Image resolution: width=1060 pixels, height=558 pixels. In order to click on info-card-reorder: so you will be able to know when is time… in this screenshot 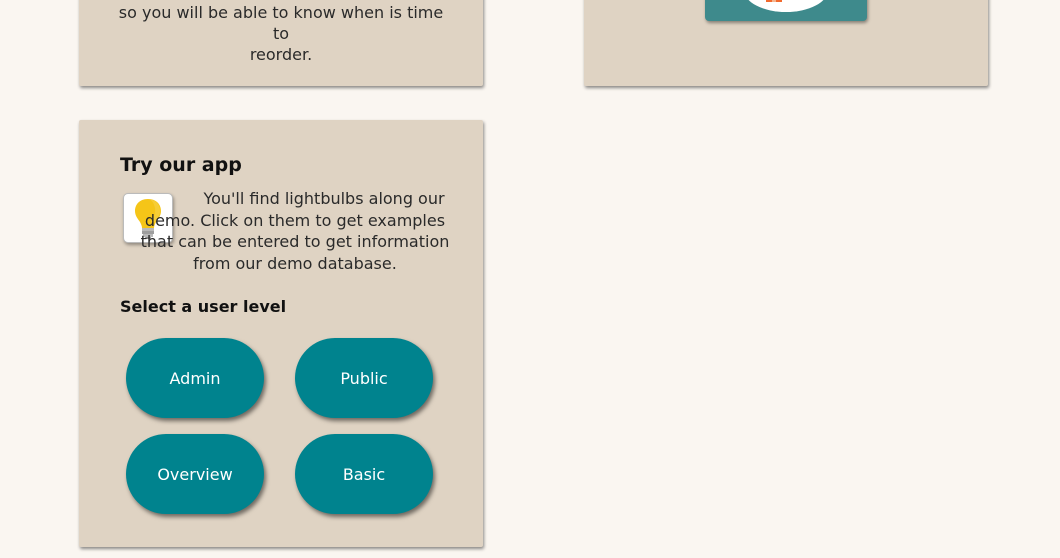, I will do `click(281, 43)`.